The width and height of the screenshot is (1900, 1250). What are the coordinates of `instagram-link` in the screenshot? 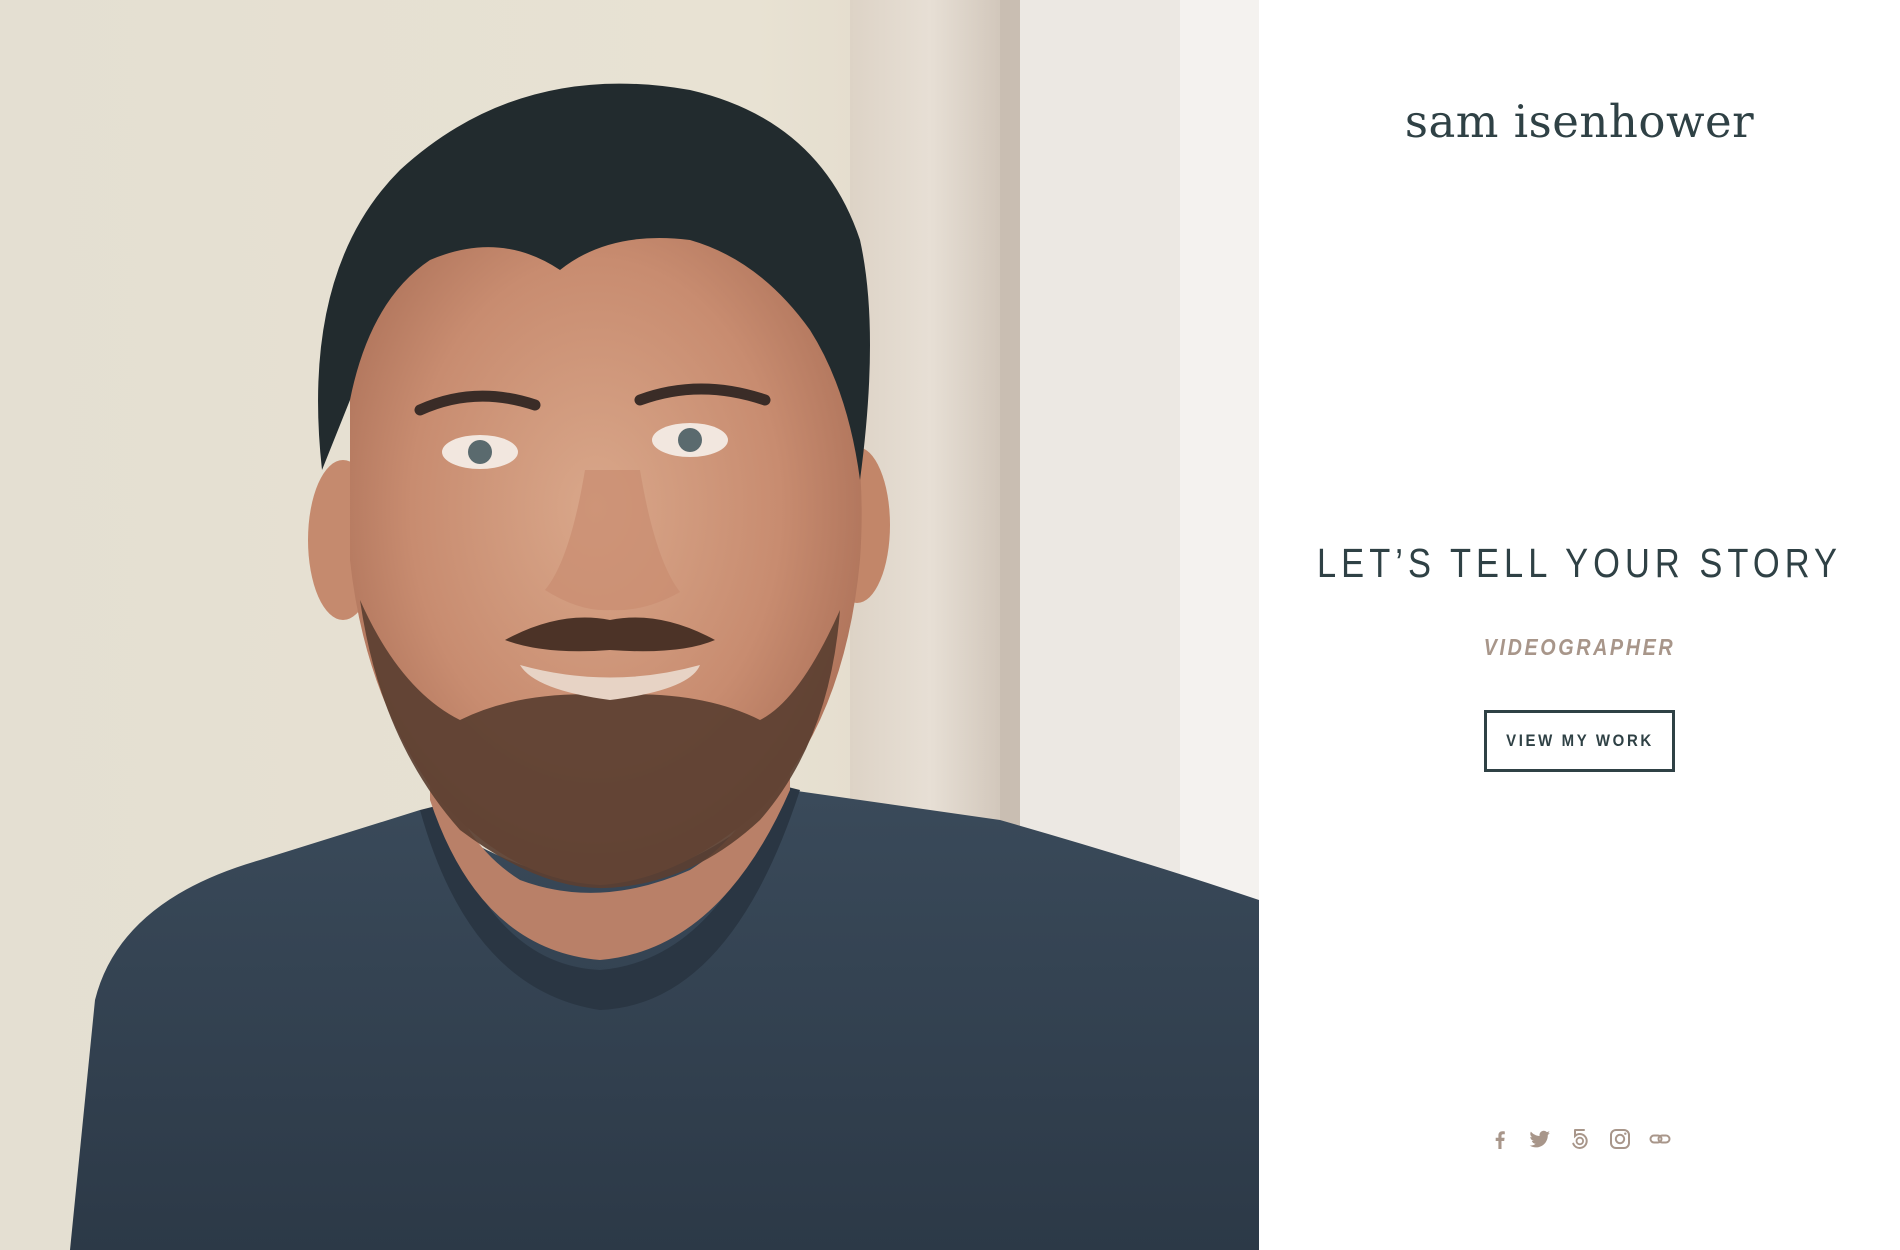 It's located at (1620, 1139).